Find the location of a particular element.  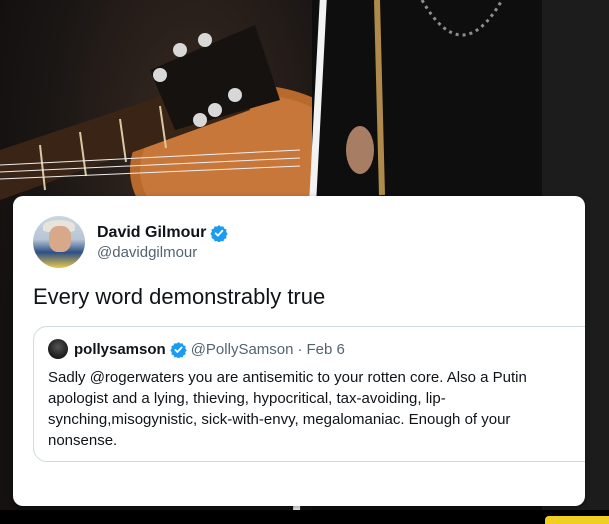

quoted-author-name: pollysamson is located at coordinates (120, 349).